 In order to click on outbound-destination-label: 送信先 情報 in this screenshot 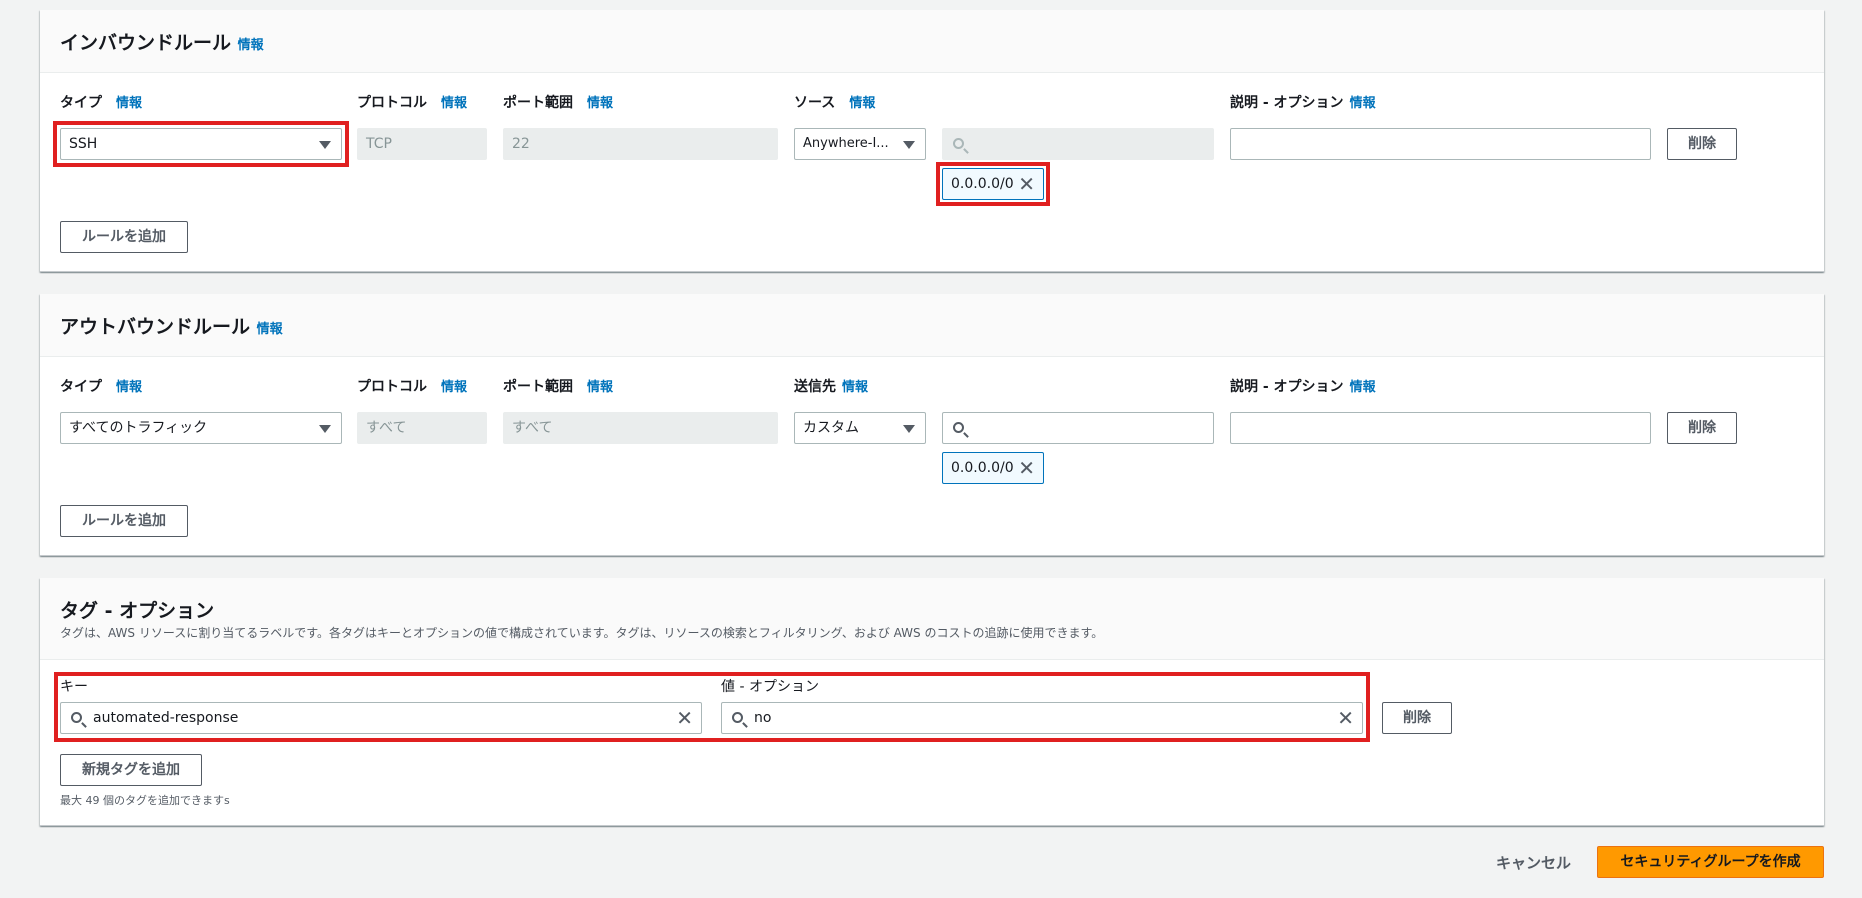, I will do `click(831, 386)`.